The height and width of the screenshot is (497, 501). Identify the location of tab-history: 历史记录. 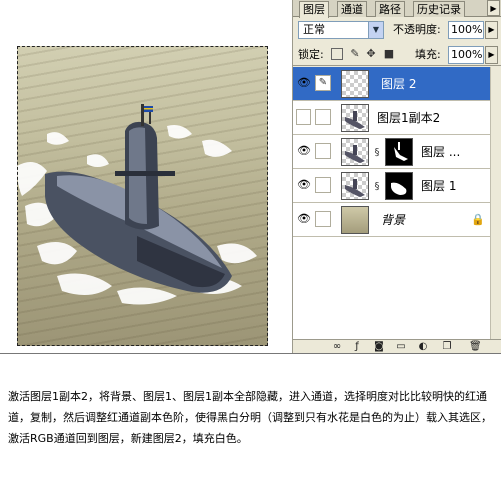
(439, 9).